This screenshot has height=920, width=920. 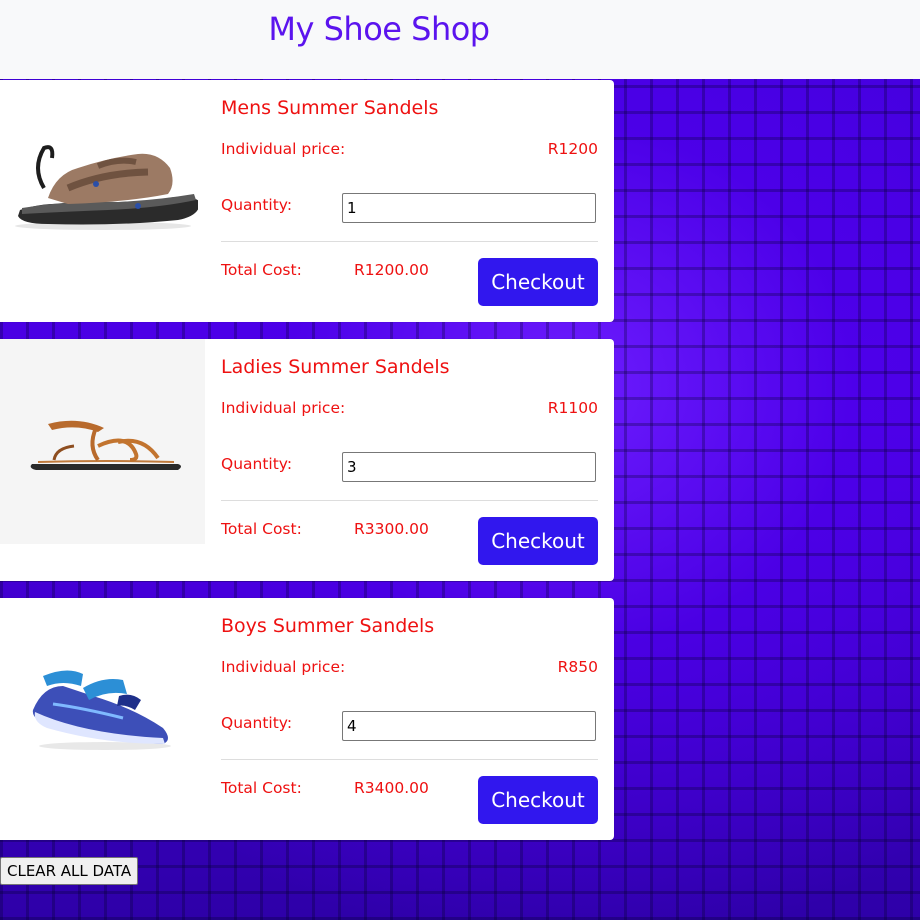 I want to click on product-name: Boys Summer Sandels, so click(x=328, y=626).